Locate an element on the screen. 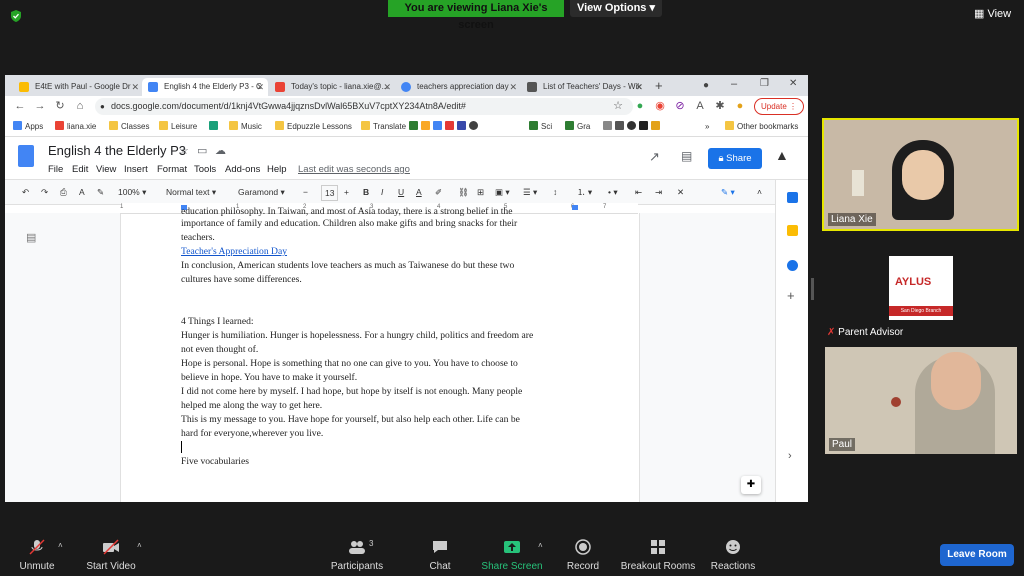  cloud-icon: ☁ is located at coordinates (220, 150).